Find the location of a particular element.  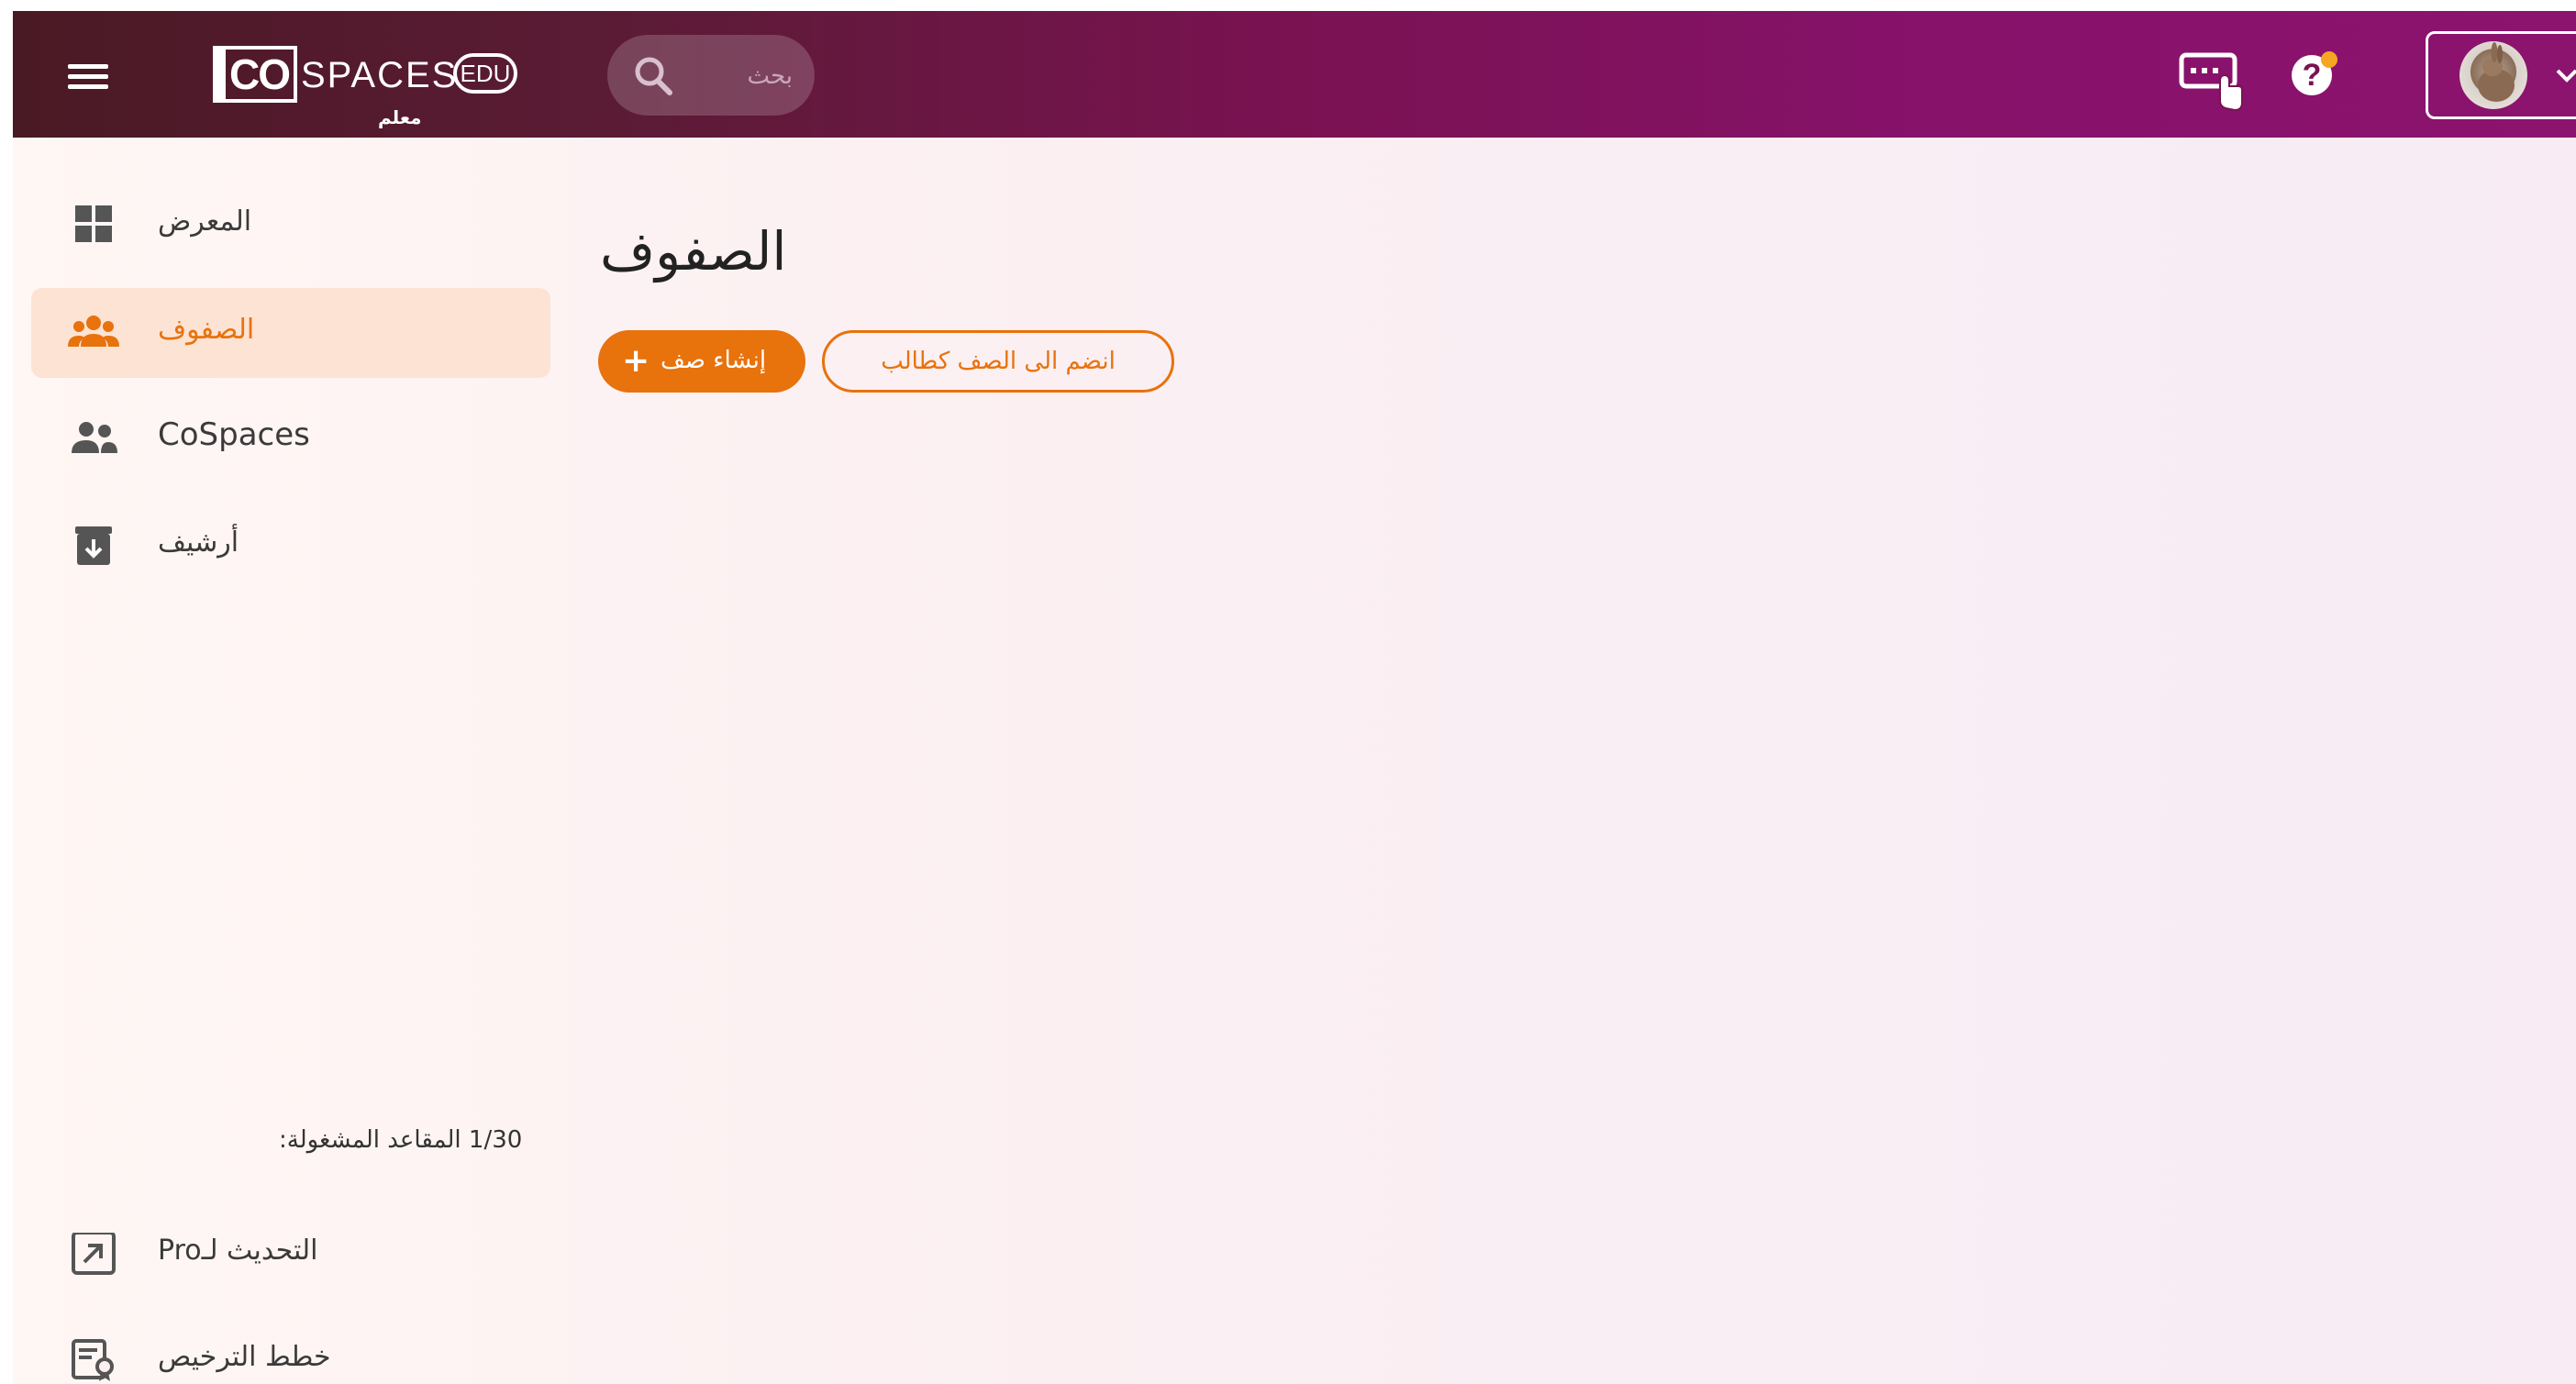

create-class-label: إنشاء صف is located at coordinates (714, 360).